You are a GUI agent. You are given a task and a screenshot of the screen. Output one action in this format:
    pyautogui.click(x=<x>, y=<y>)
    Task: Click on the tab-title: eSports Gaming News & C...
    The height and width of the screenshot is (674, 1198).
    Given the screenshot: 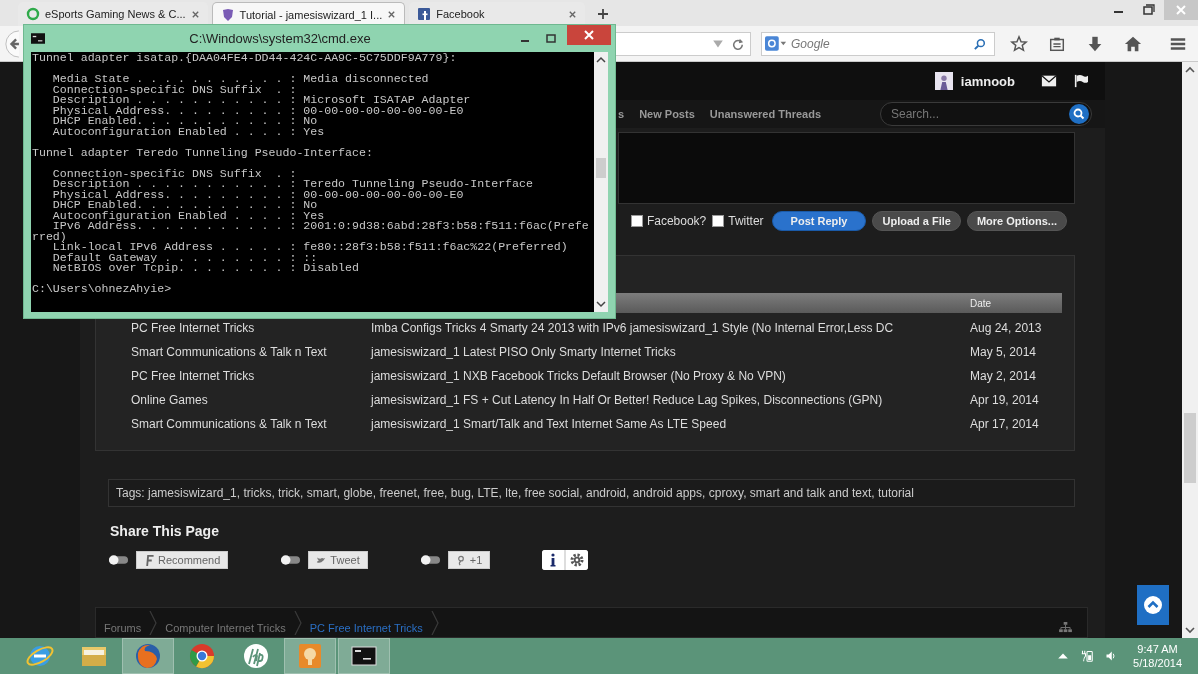 What is the action you would take?
    pyautogui.click(x=115, y=14)
    